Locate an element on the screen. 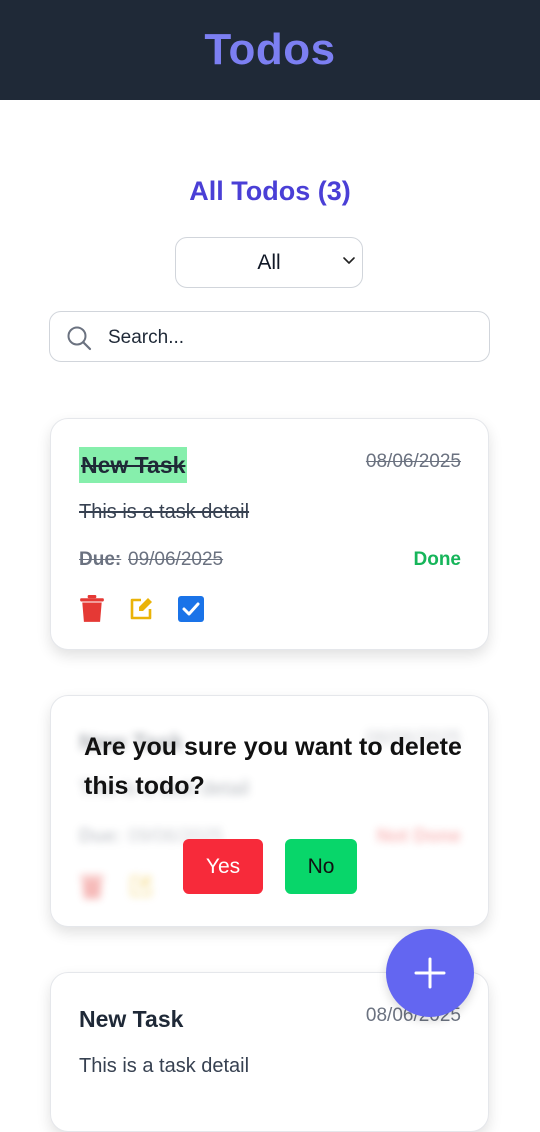 This screenshot has height=1132, width=540. search-input is located at coordinates (288, 338).